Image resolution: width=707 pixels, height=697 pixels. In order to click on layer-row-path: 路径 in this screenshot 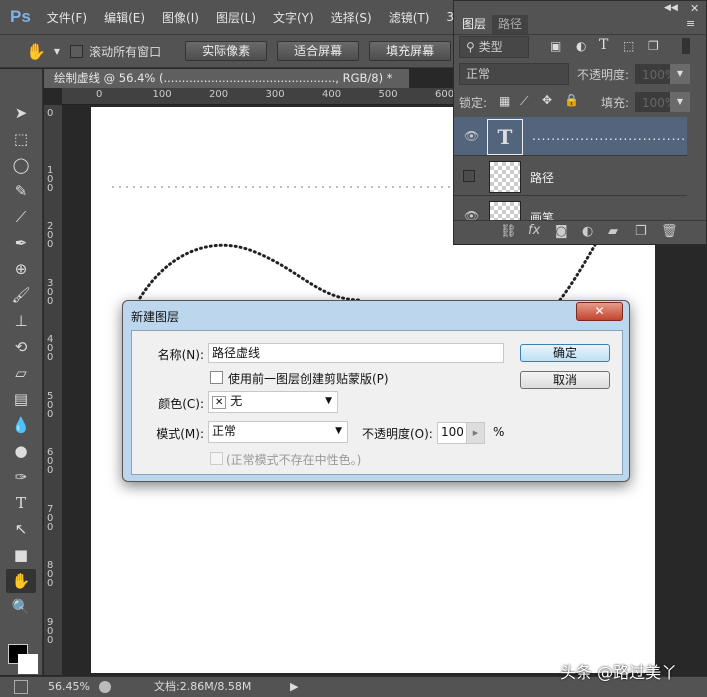, I will do `click(570, 176)`.